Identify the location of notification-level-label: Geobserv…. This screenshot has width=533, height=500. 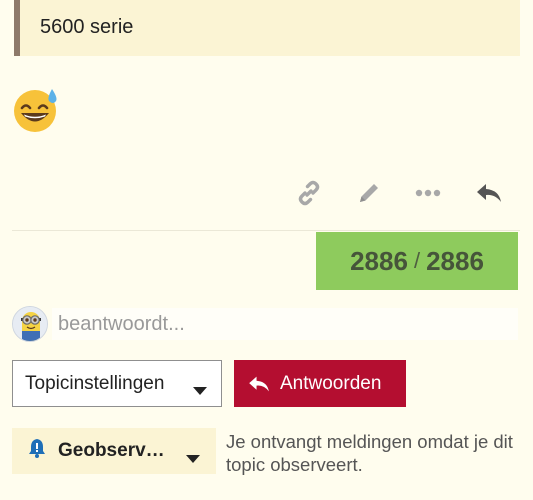
(111, 450).